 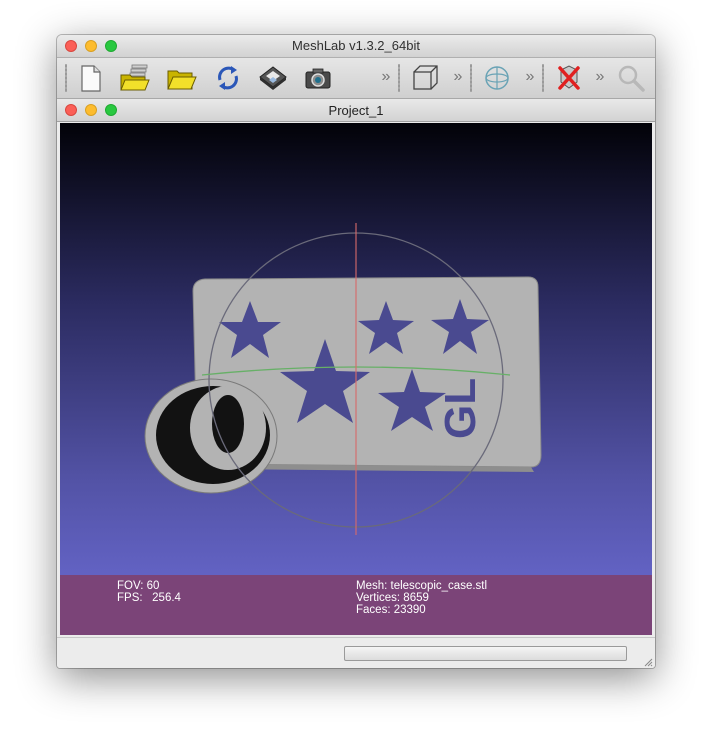 What do you see at coordinates (458, 77) in the screenshot?
I see `toolbar-overflow-chevron-2: »` at bounding box center [458, 77].